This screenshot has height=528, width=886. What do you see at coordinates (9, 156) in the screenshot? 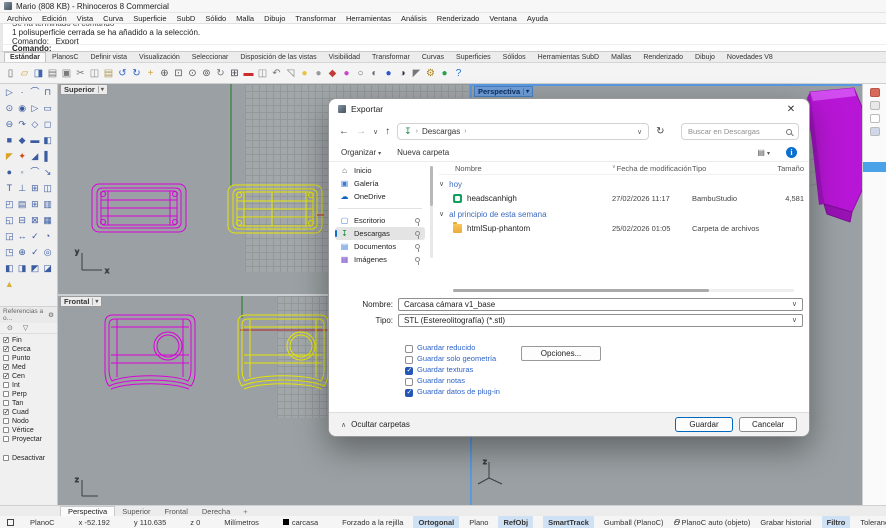
I see `tool-palette-icon: ◤` at bounding box center [9, 156].